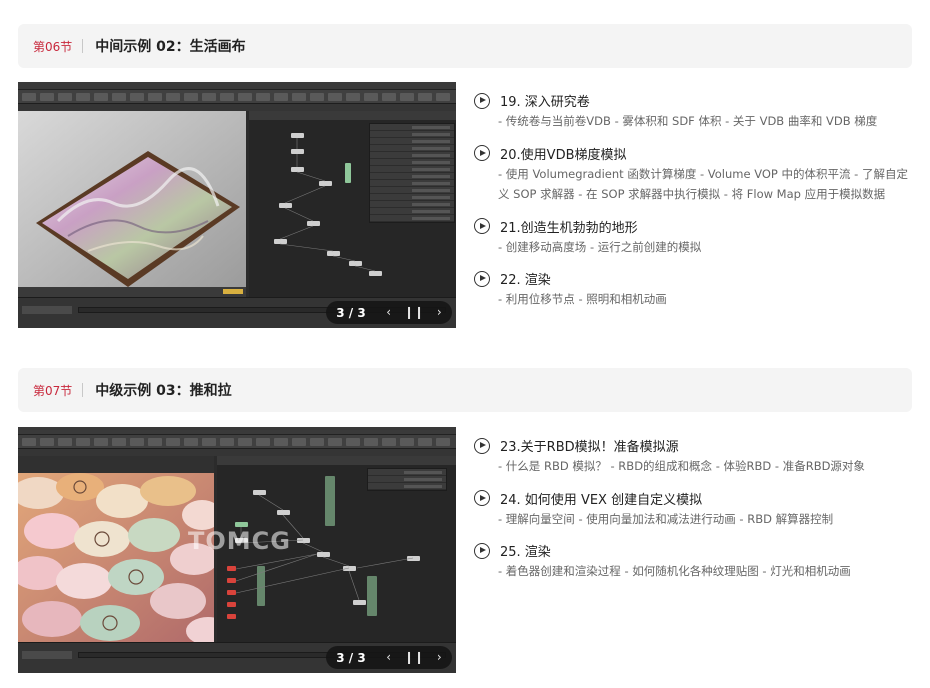 The width and height of the screenshot is (930, 688). What do you see at coordinates (352, 204) in the screenshot?
I see `node-network-editor` at bounding box center [352, 204].